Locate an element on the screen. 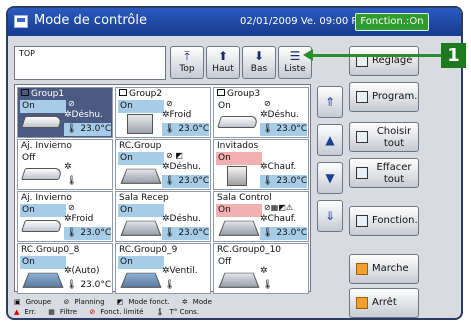  group-tile: Aj. Invierno Off ✲ 🌡︎ is located at coordinates (65, 164).